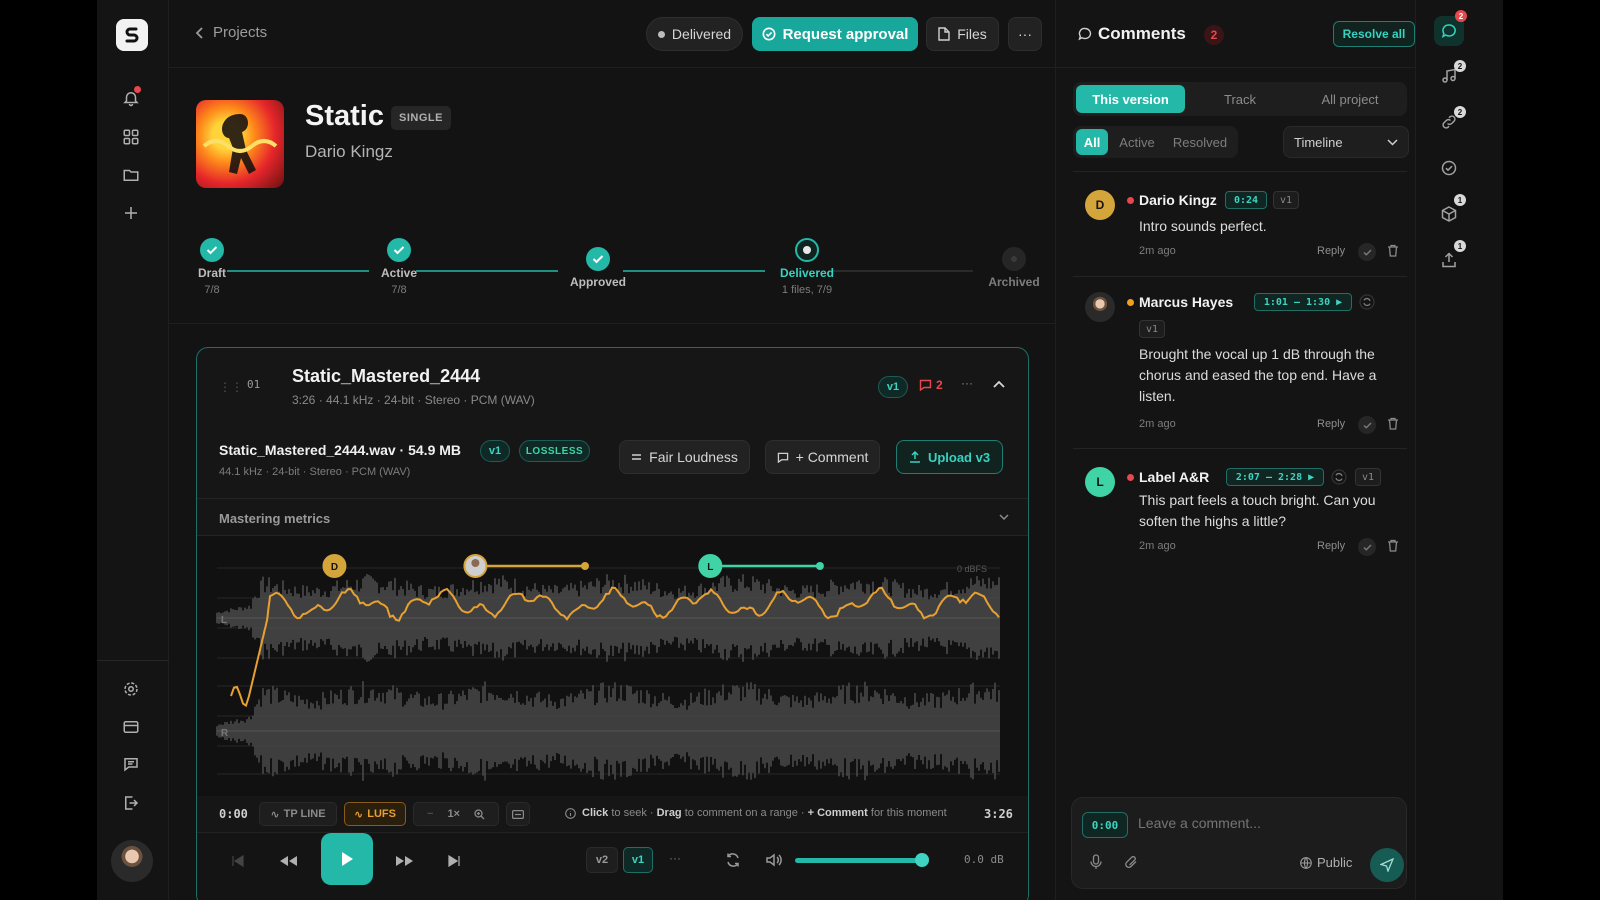 This screenshot has height=900, width=1600. What do you see at coordinates (132, 861) in the screenshot?
I see `user-avatar` at bounding box center [132, 861].